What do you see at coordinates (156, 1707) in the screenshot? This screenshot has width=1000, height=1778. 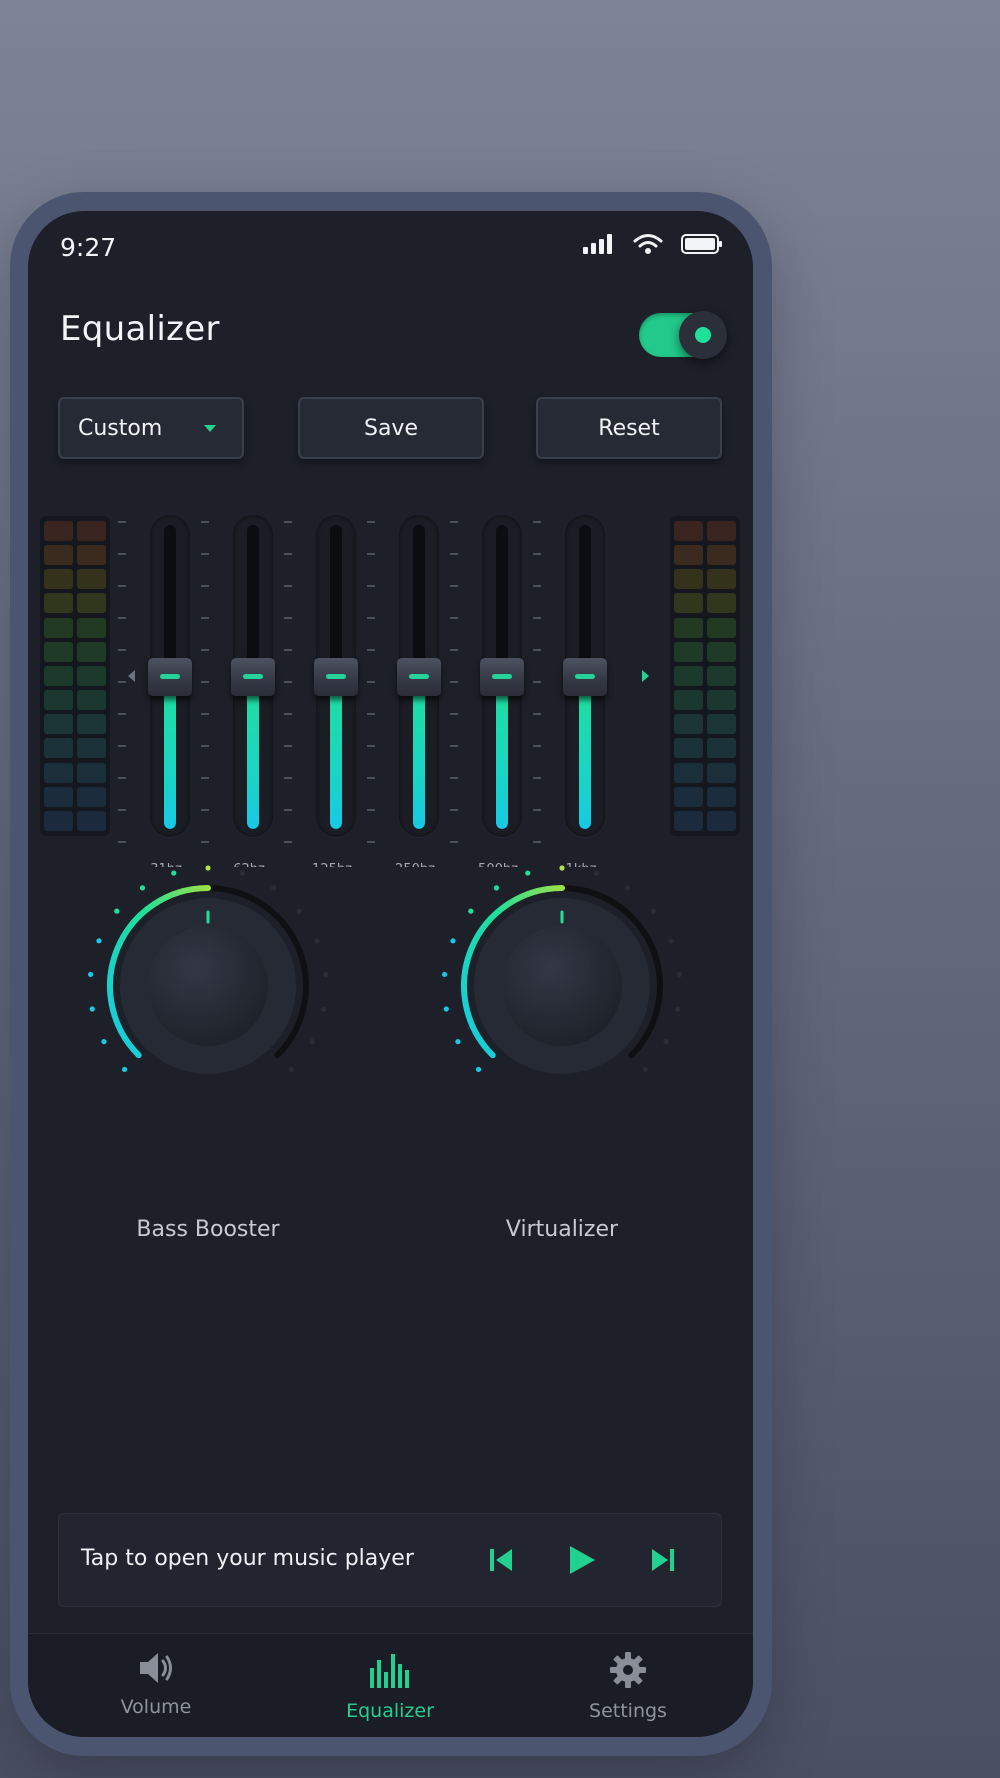 I see `nav-label-volume: Volume` at bounding box center [156, 1707].